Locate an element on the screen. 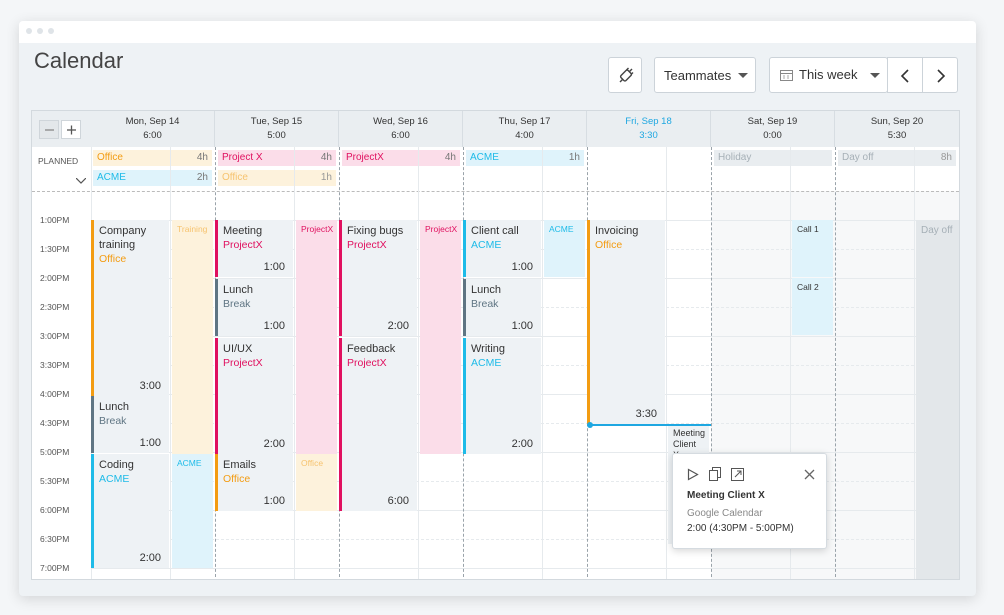 The width and height of the screenshot is (1004, 615). day-total: 6:00 is located at coordinates (152, 135).